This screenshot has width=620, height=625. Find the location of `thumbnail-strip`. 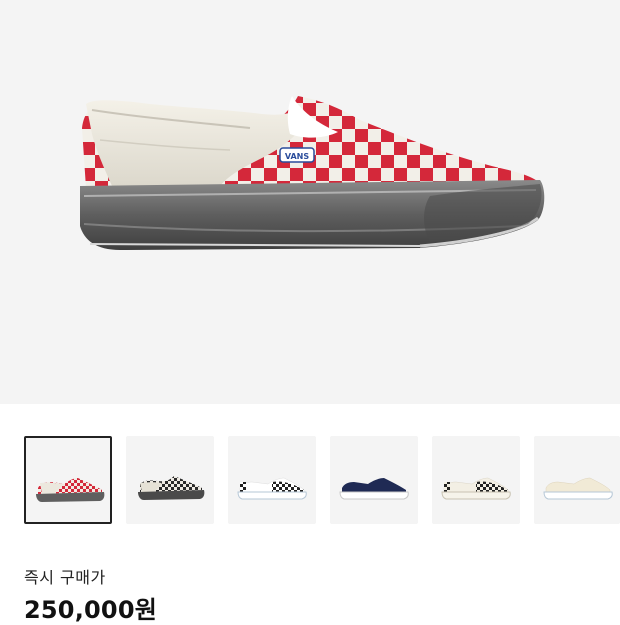

thumbnail-strip is located at coordinates (310, 480).